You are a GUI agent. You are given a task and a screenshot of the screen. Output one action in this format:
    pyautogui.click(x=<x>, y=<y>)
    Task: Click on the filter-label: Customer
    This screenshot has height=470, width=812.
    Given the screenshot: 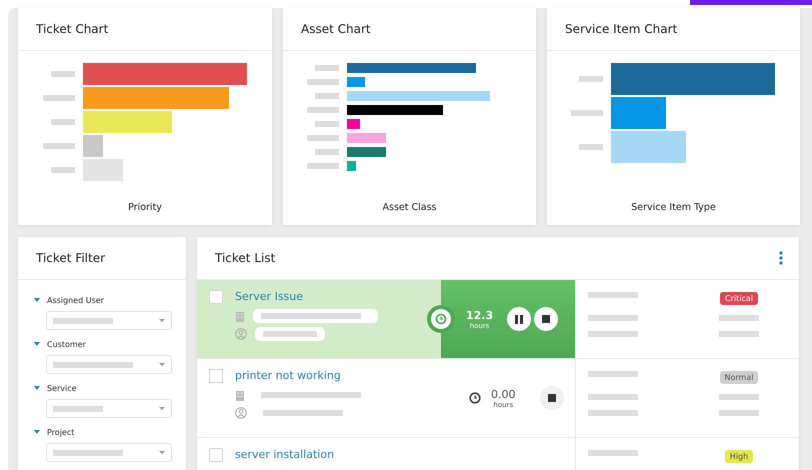 What is the action you would take?
    pyautogui.click(x=66, y=344)
    